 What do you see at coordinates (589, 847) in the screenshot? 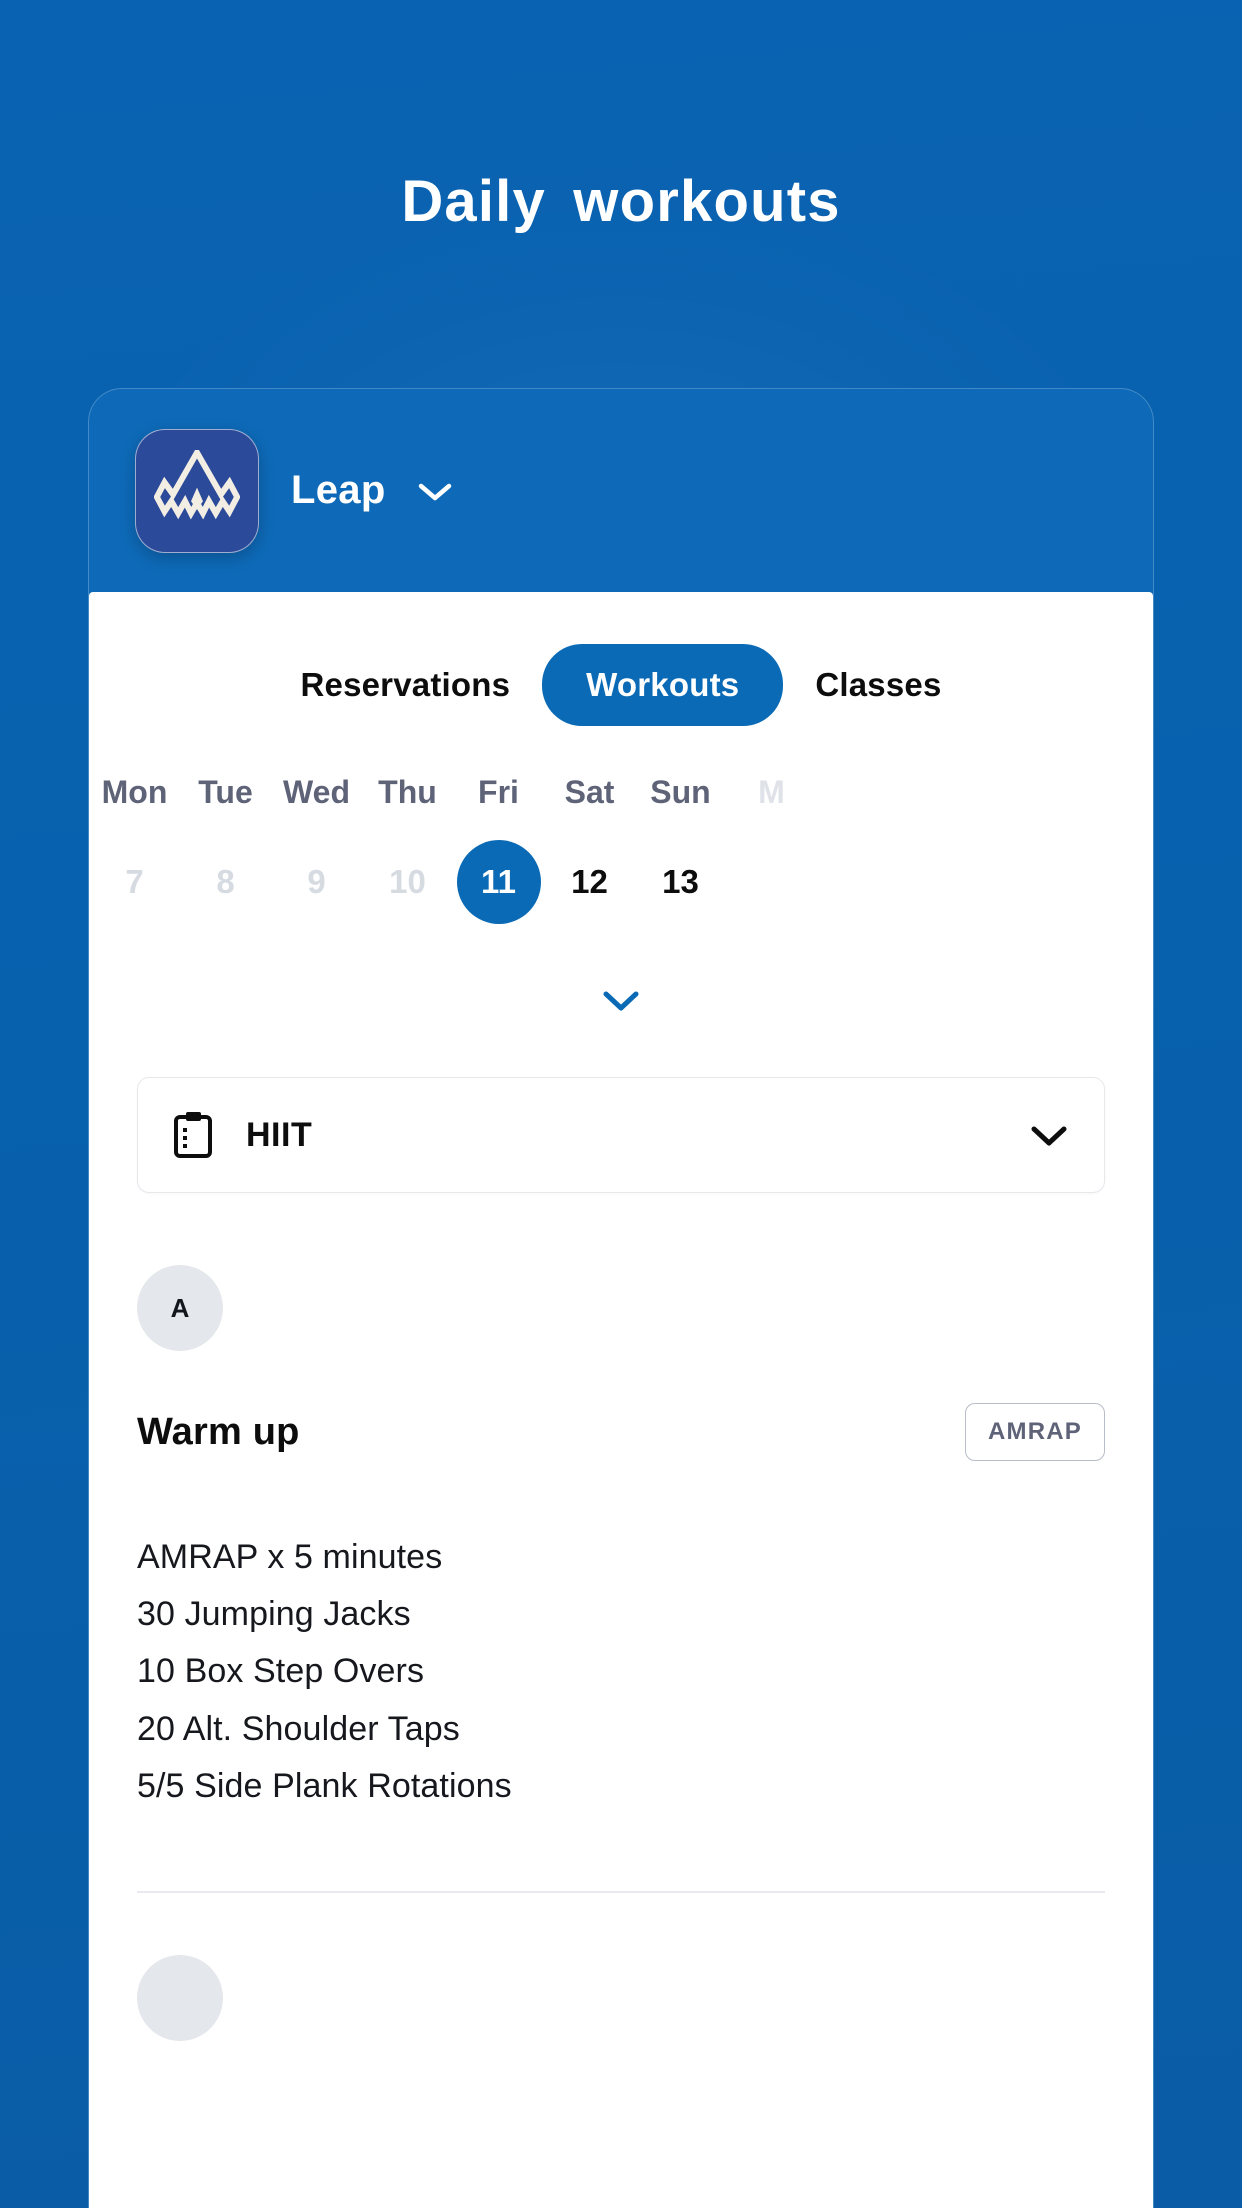
I see `date-cell: Sat 12` at bounding box center [589, 847].